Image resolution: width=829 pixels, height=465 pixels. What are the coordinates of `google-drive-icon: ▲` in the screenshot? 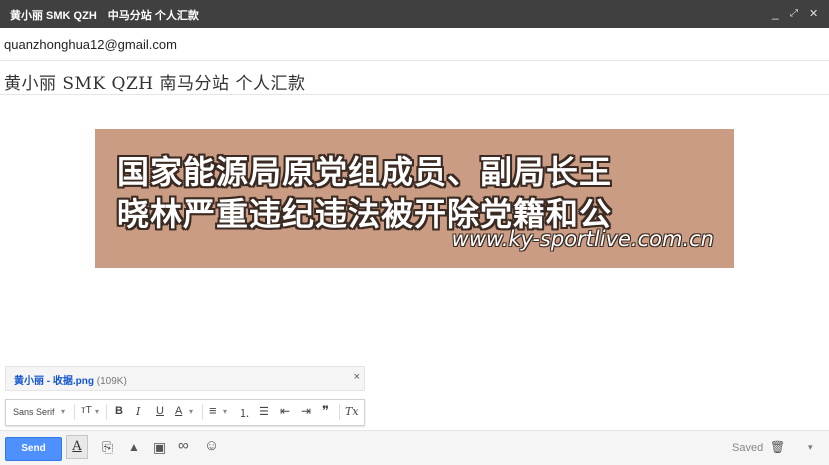 It's located at (134, 447).